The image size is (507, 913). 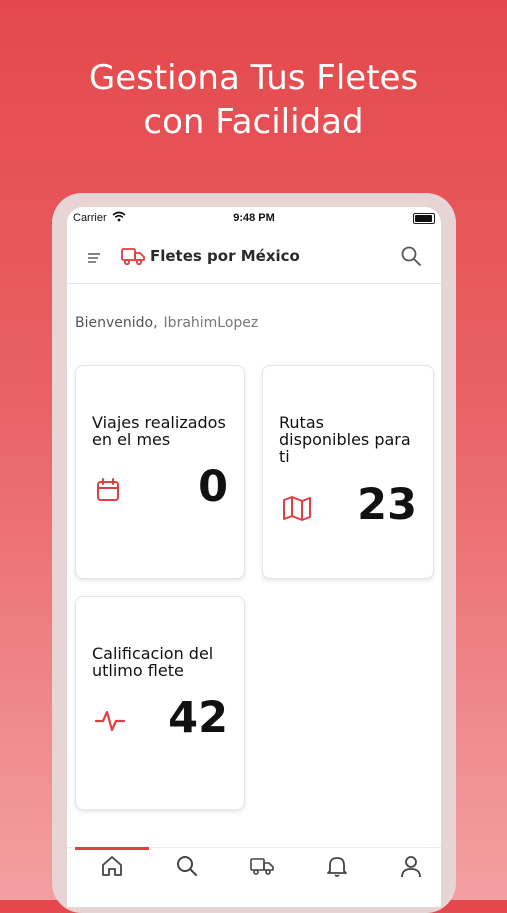 I want to click on trips-card-label: Viajes realizados en el mes, so click(x=159, y=431).